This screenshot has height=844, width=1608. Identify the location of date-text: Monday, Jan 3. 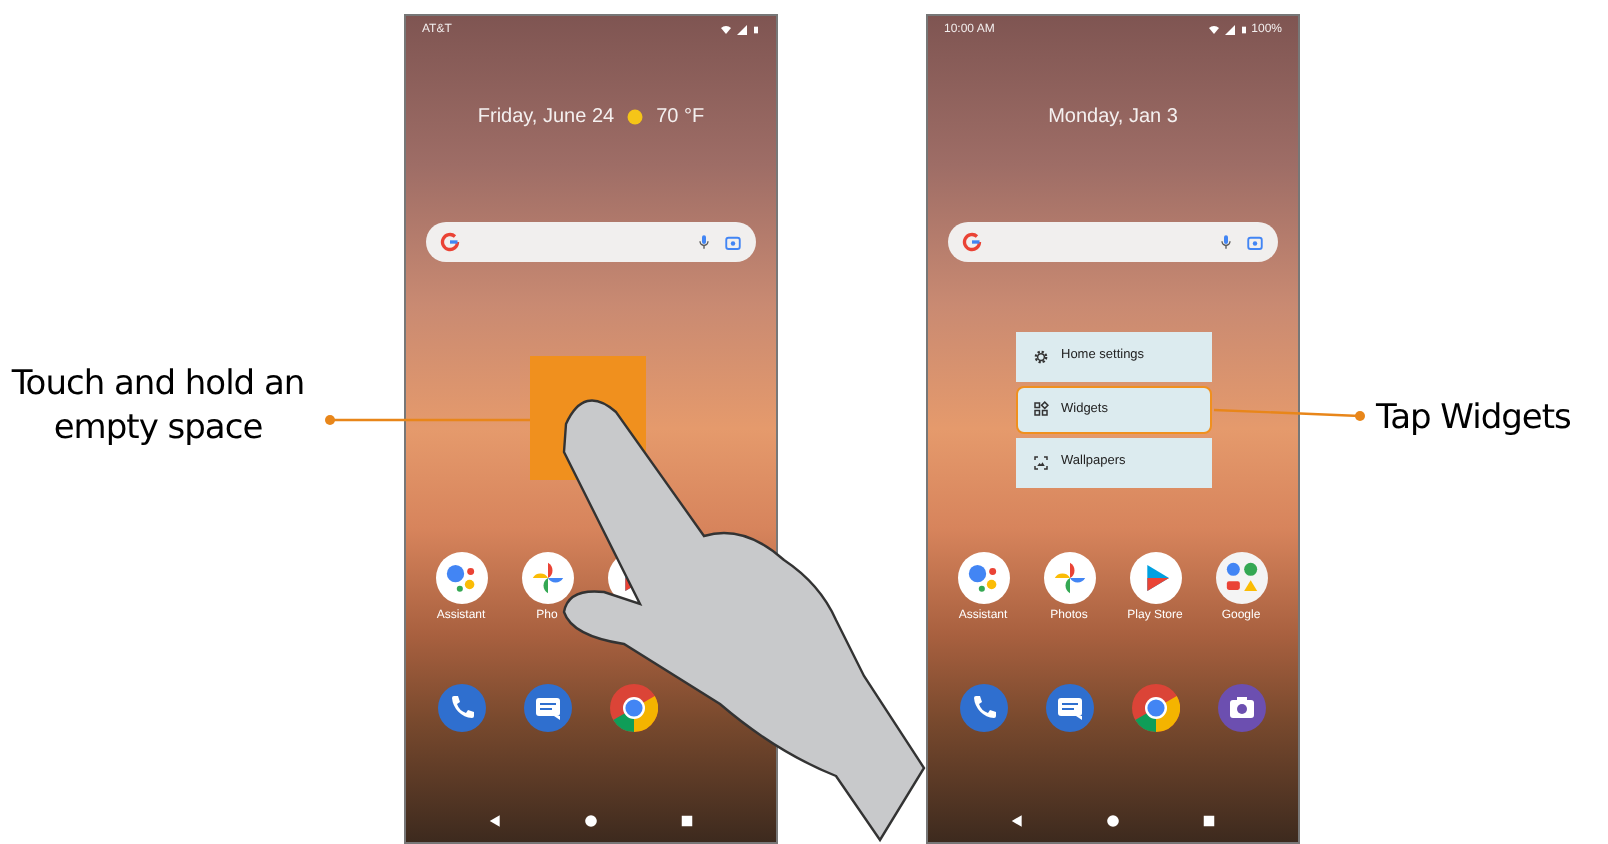
(1113, 117).